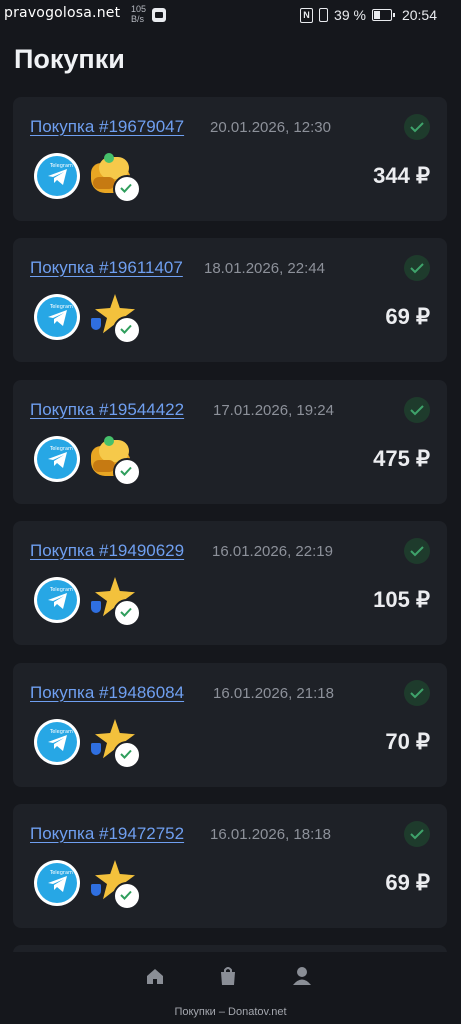 The height and width of the screenshot is (1024, 461). What do you see at coordinates (302, 978) in the screenshot?
I see `profile-icon` at bounding box center [302, 978].